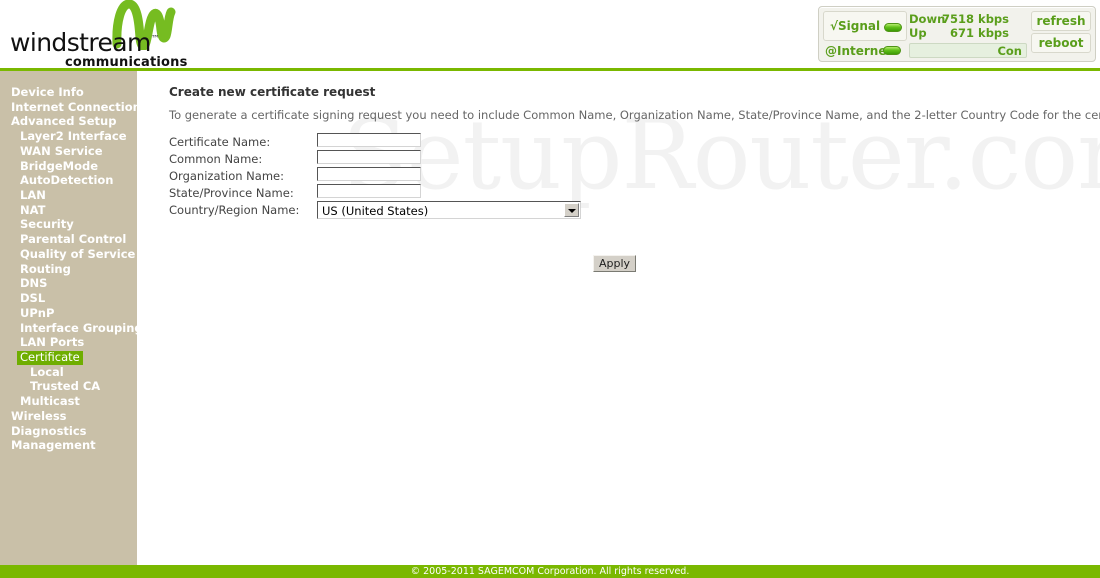 Image resolution: width=1100 pixels, height=578 pixels. What do you see at coordinates (968, 50) in the screenshot?
I see `connection-state-bar: Con` at bounding box center [968, 50].